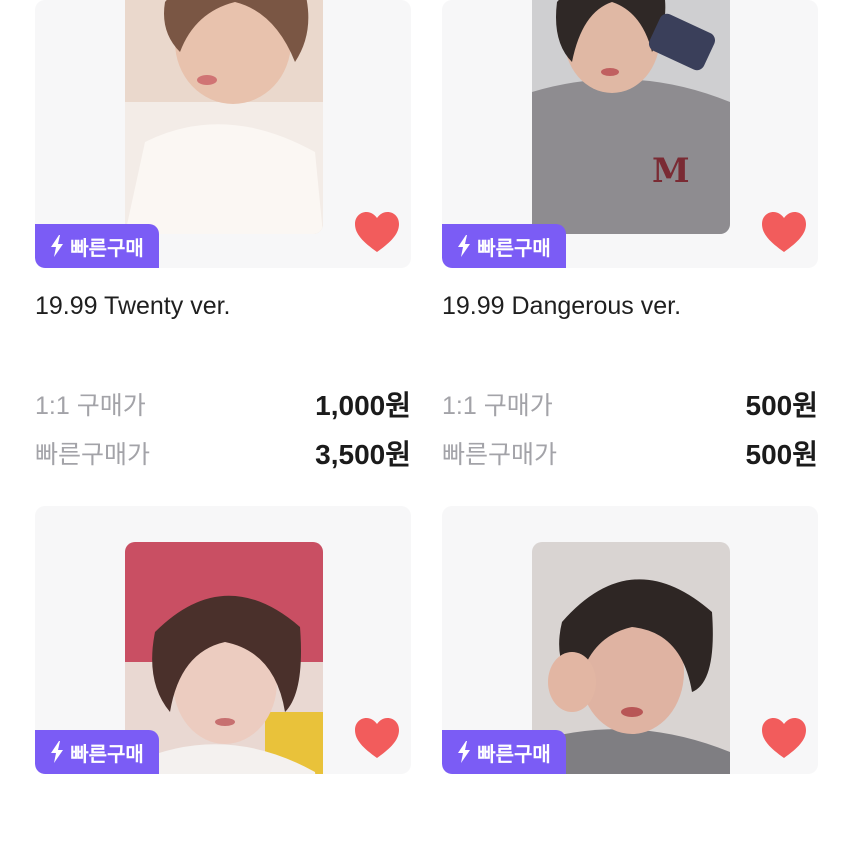 Image resolution: width=856 pixels, height=856 pixels. I want to click on price-row-quick-buy: 빠른구매가 500원, so click(630, 453).